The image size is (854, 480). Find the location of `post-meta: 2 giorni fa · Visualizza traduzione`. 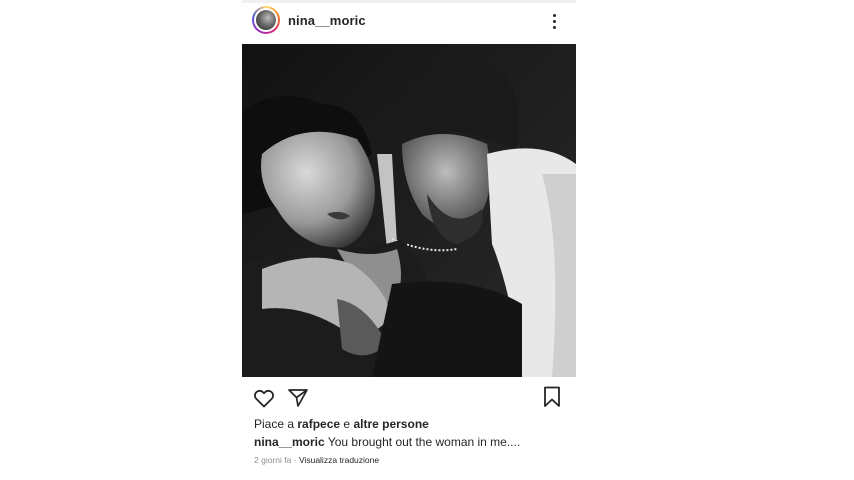

post-meta: 2 giorni fa · Visualizza traduzione is located at coordinates (316, 460).